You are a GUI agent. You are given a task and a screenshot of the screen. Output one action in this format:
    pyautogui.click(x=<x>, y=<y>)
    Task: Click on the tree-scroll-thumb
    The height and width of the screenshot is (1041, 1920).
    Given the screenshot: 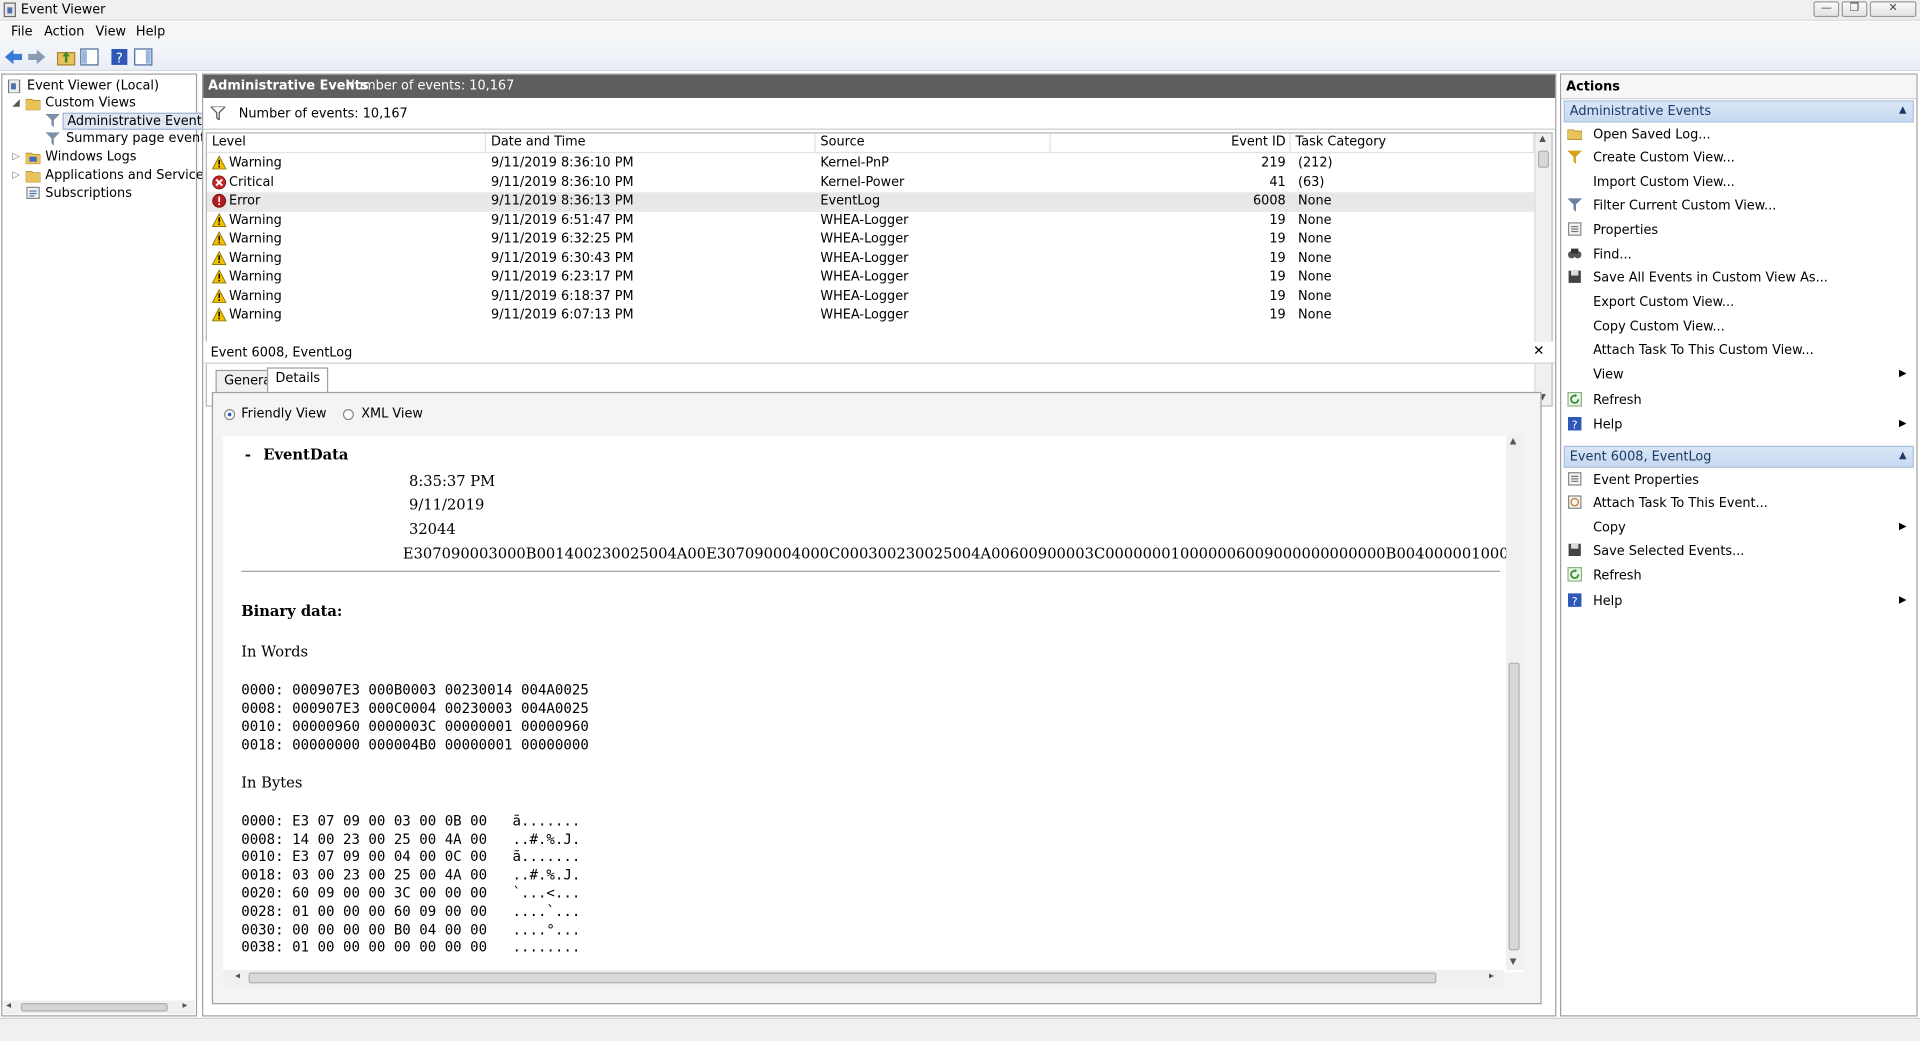 What is the action you would take?
    pyautogui.click(x=94, y=1007)
    